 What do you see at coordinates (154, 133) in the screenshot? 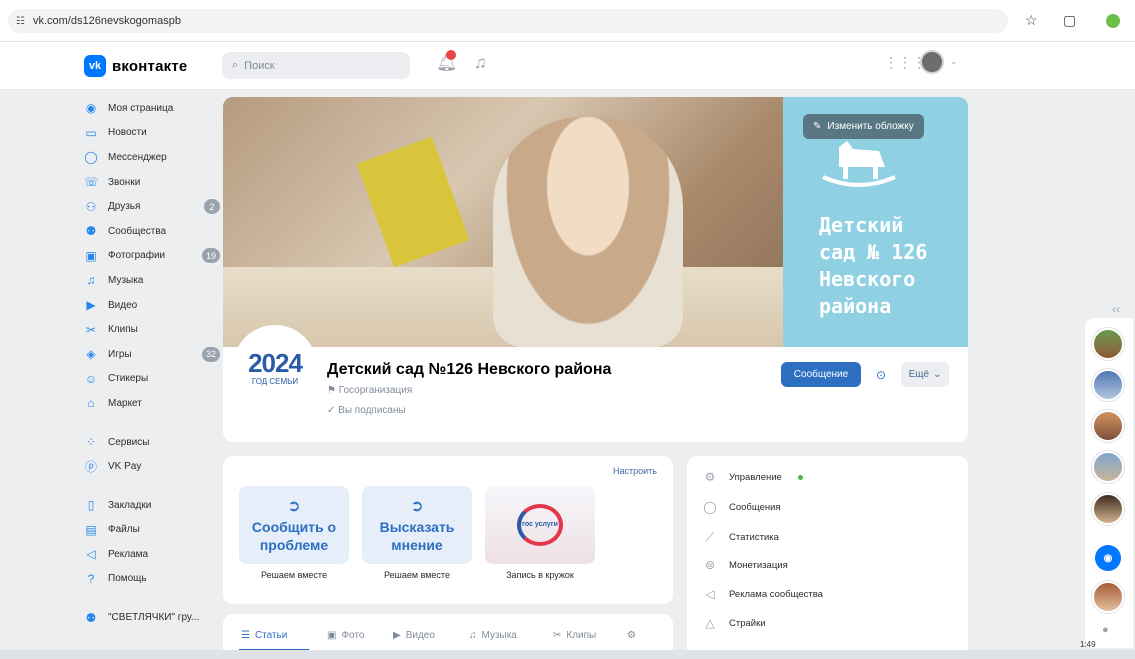
I see `sidebar-item: ▭ Новости` at bounding box center [154, 133].